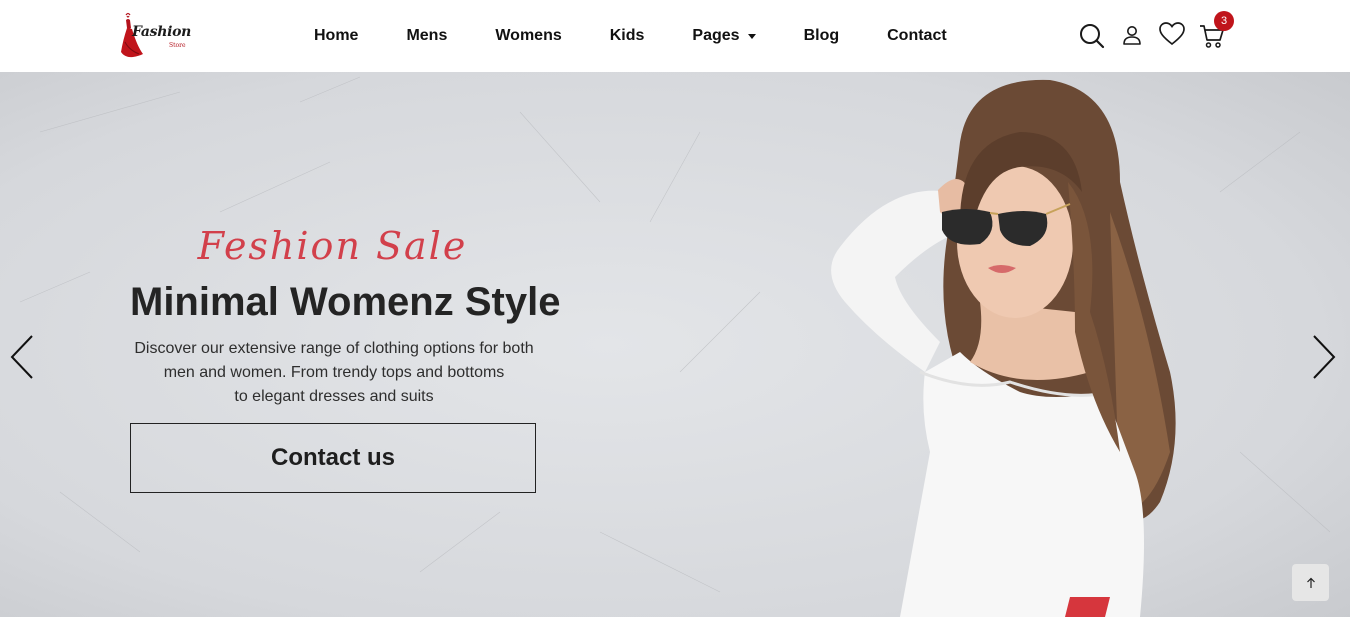 The height and width of the screenshot is (617, 1350). I want to click on nav-item-kids: Kids, so click(627, 36).